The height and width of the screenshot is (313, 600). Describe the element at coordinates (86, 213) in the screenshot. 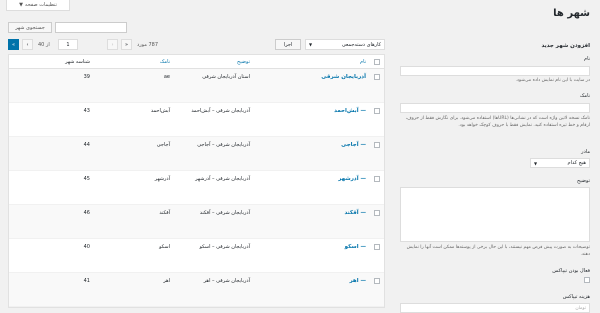

I see `row-id: 46` at that location.